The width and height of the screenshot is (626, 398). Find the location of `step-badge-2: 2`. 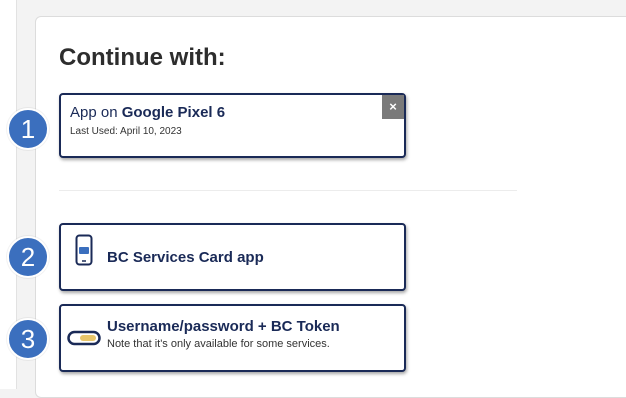

step-badge-2: 2 is located at coordinates (28, 257).